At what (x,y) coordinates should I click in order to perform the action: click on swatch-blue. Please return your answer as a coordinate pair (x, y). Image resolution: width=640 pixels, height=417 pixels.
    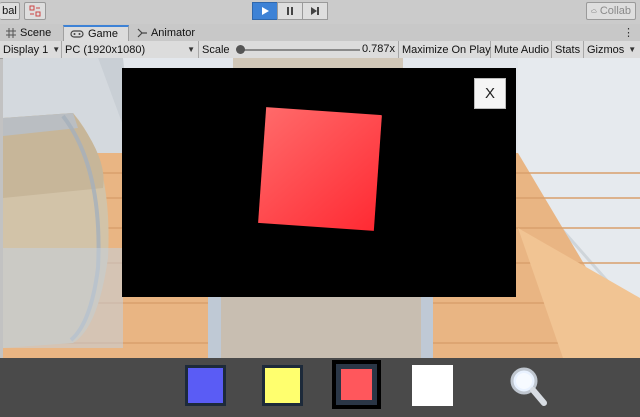
    Looking at the image, I should click on (205, 385).